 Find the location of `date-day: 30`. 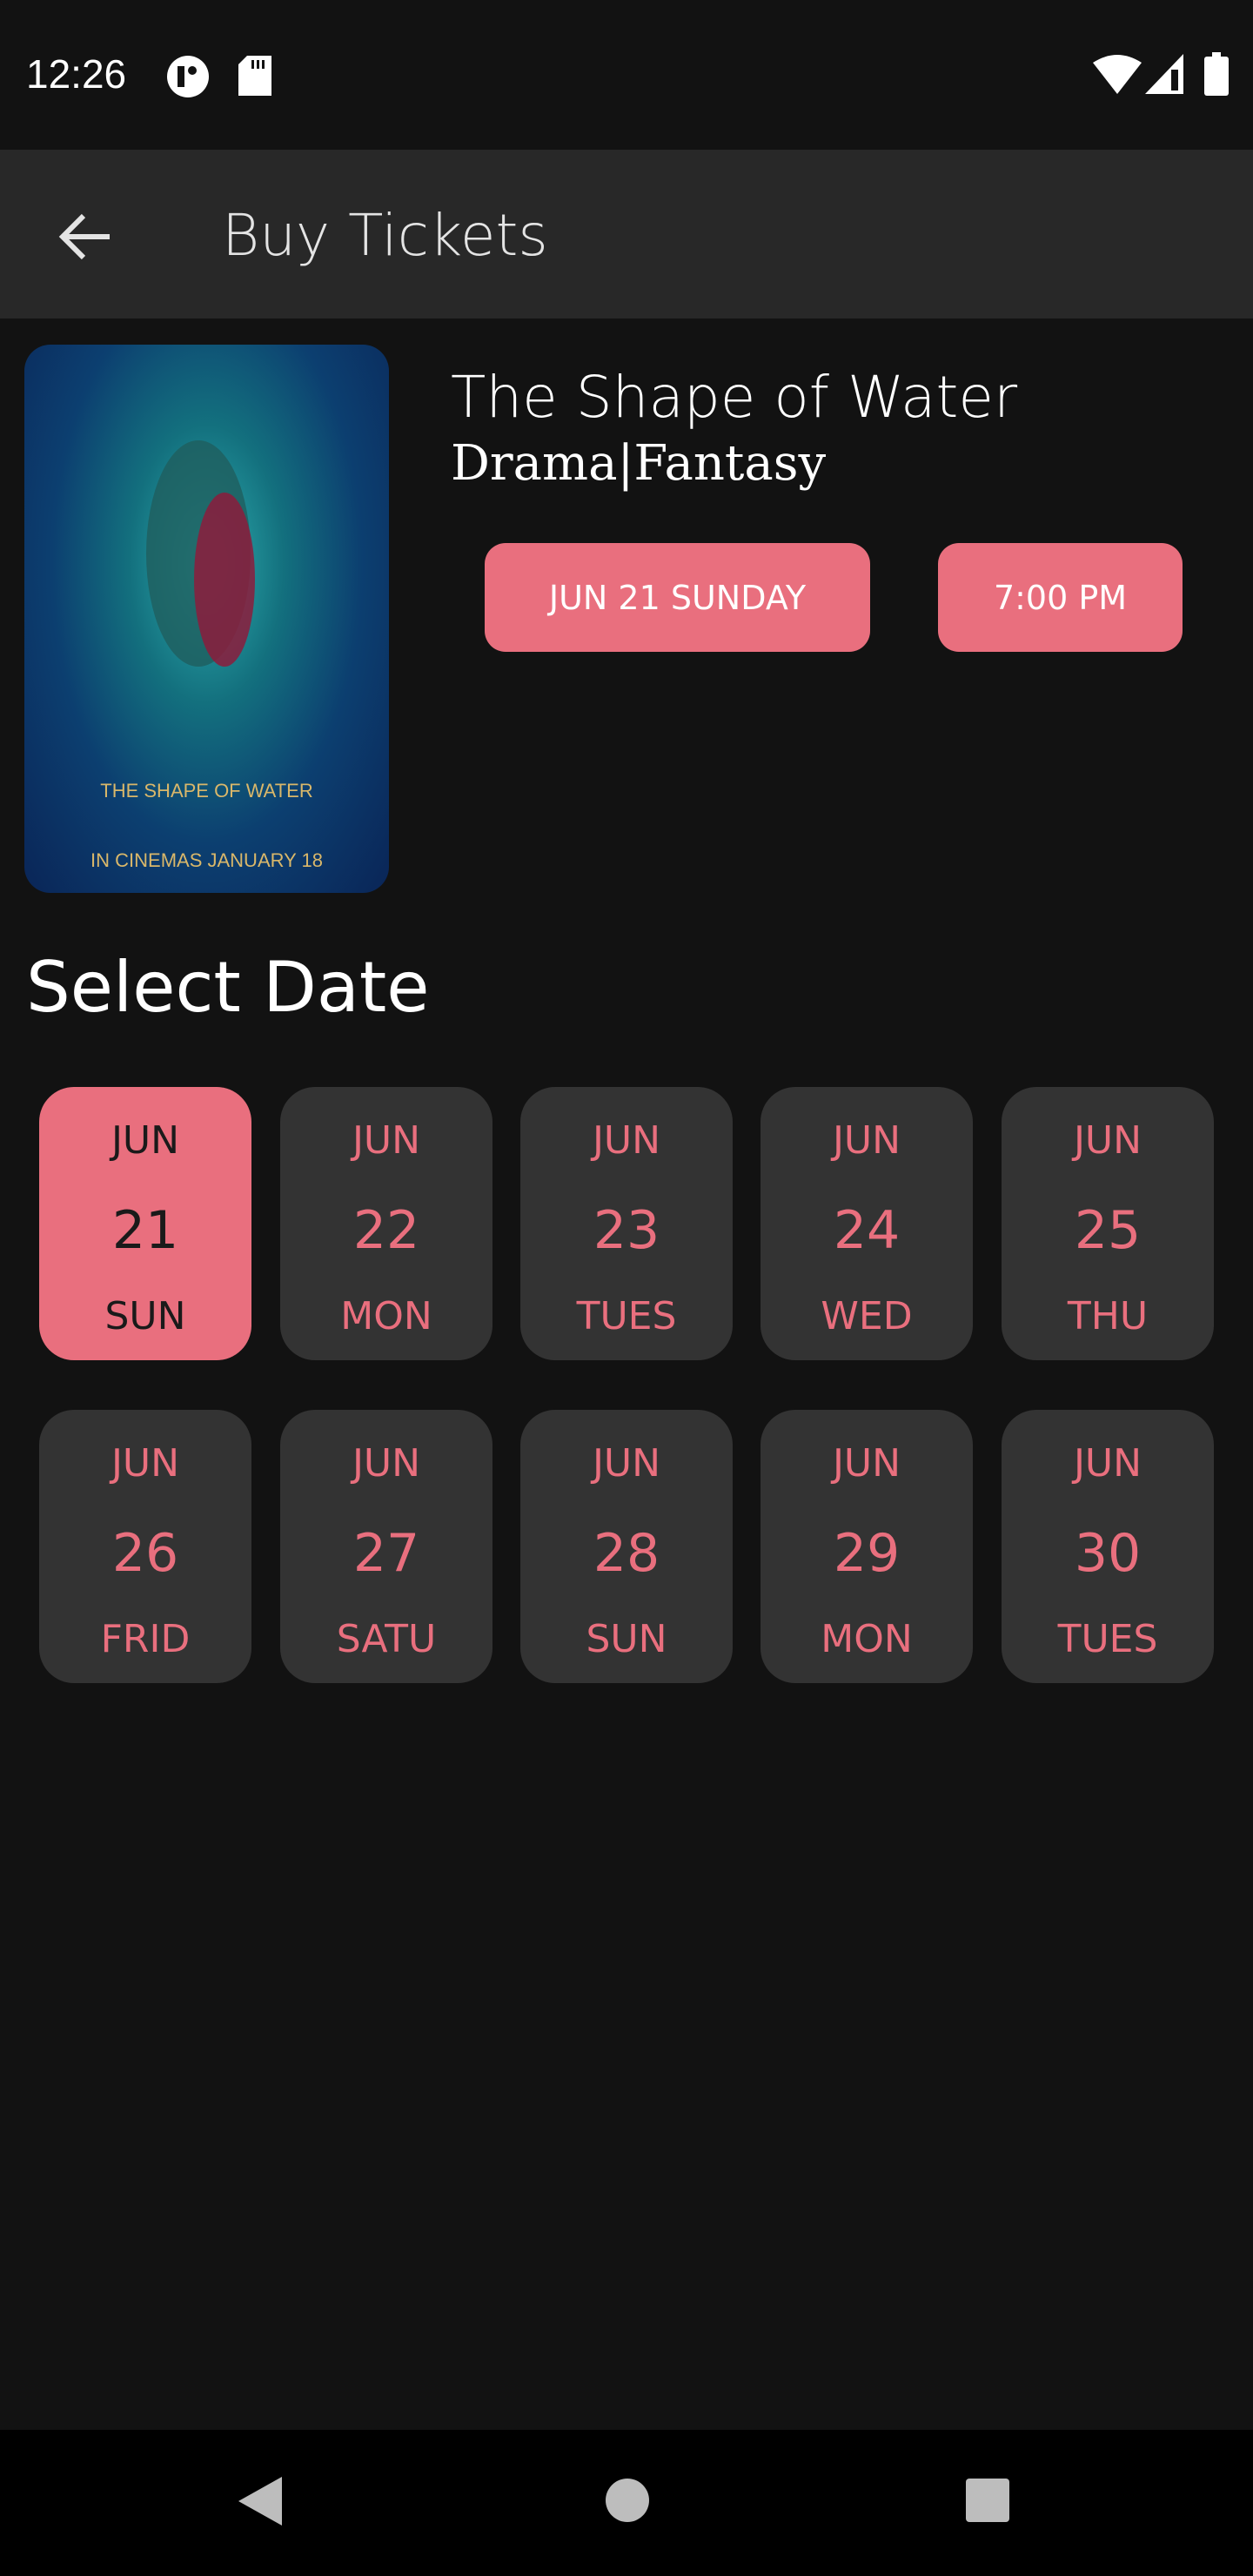

date-day: 30 is located at coordinates (1108, 1553).